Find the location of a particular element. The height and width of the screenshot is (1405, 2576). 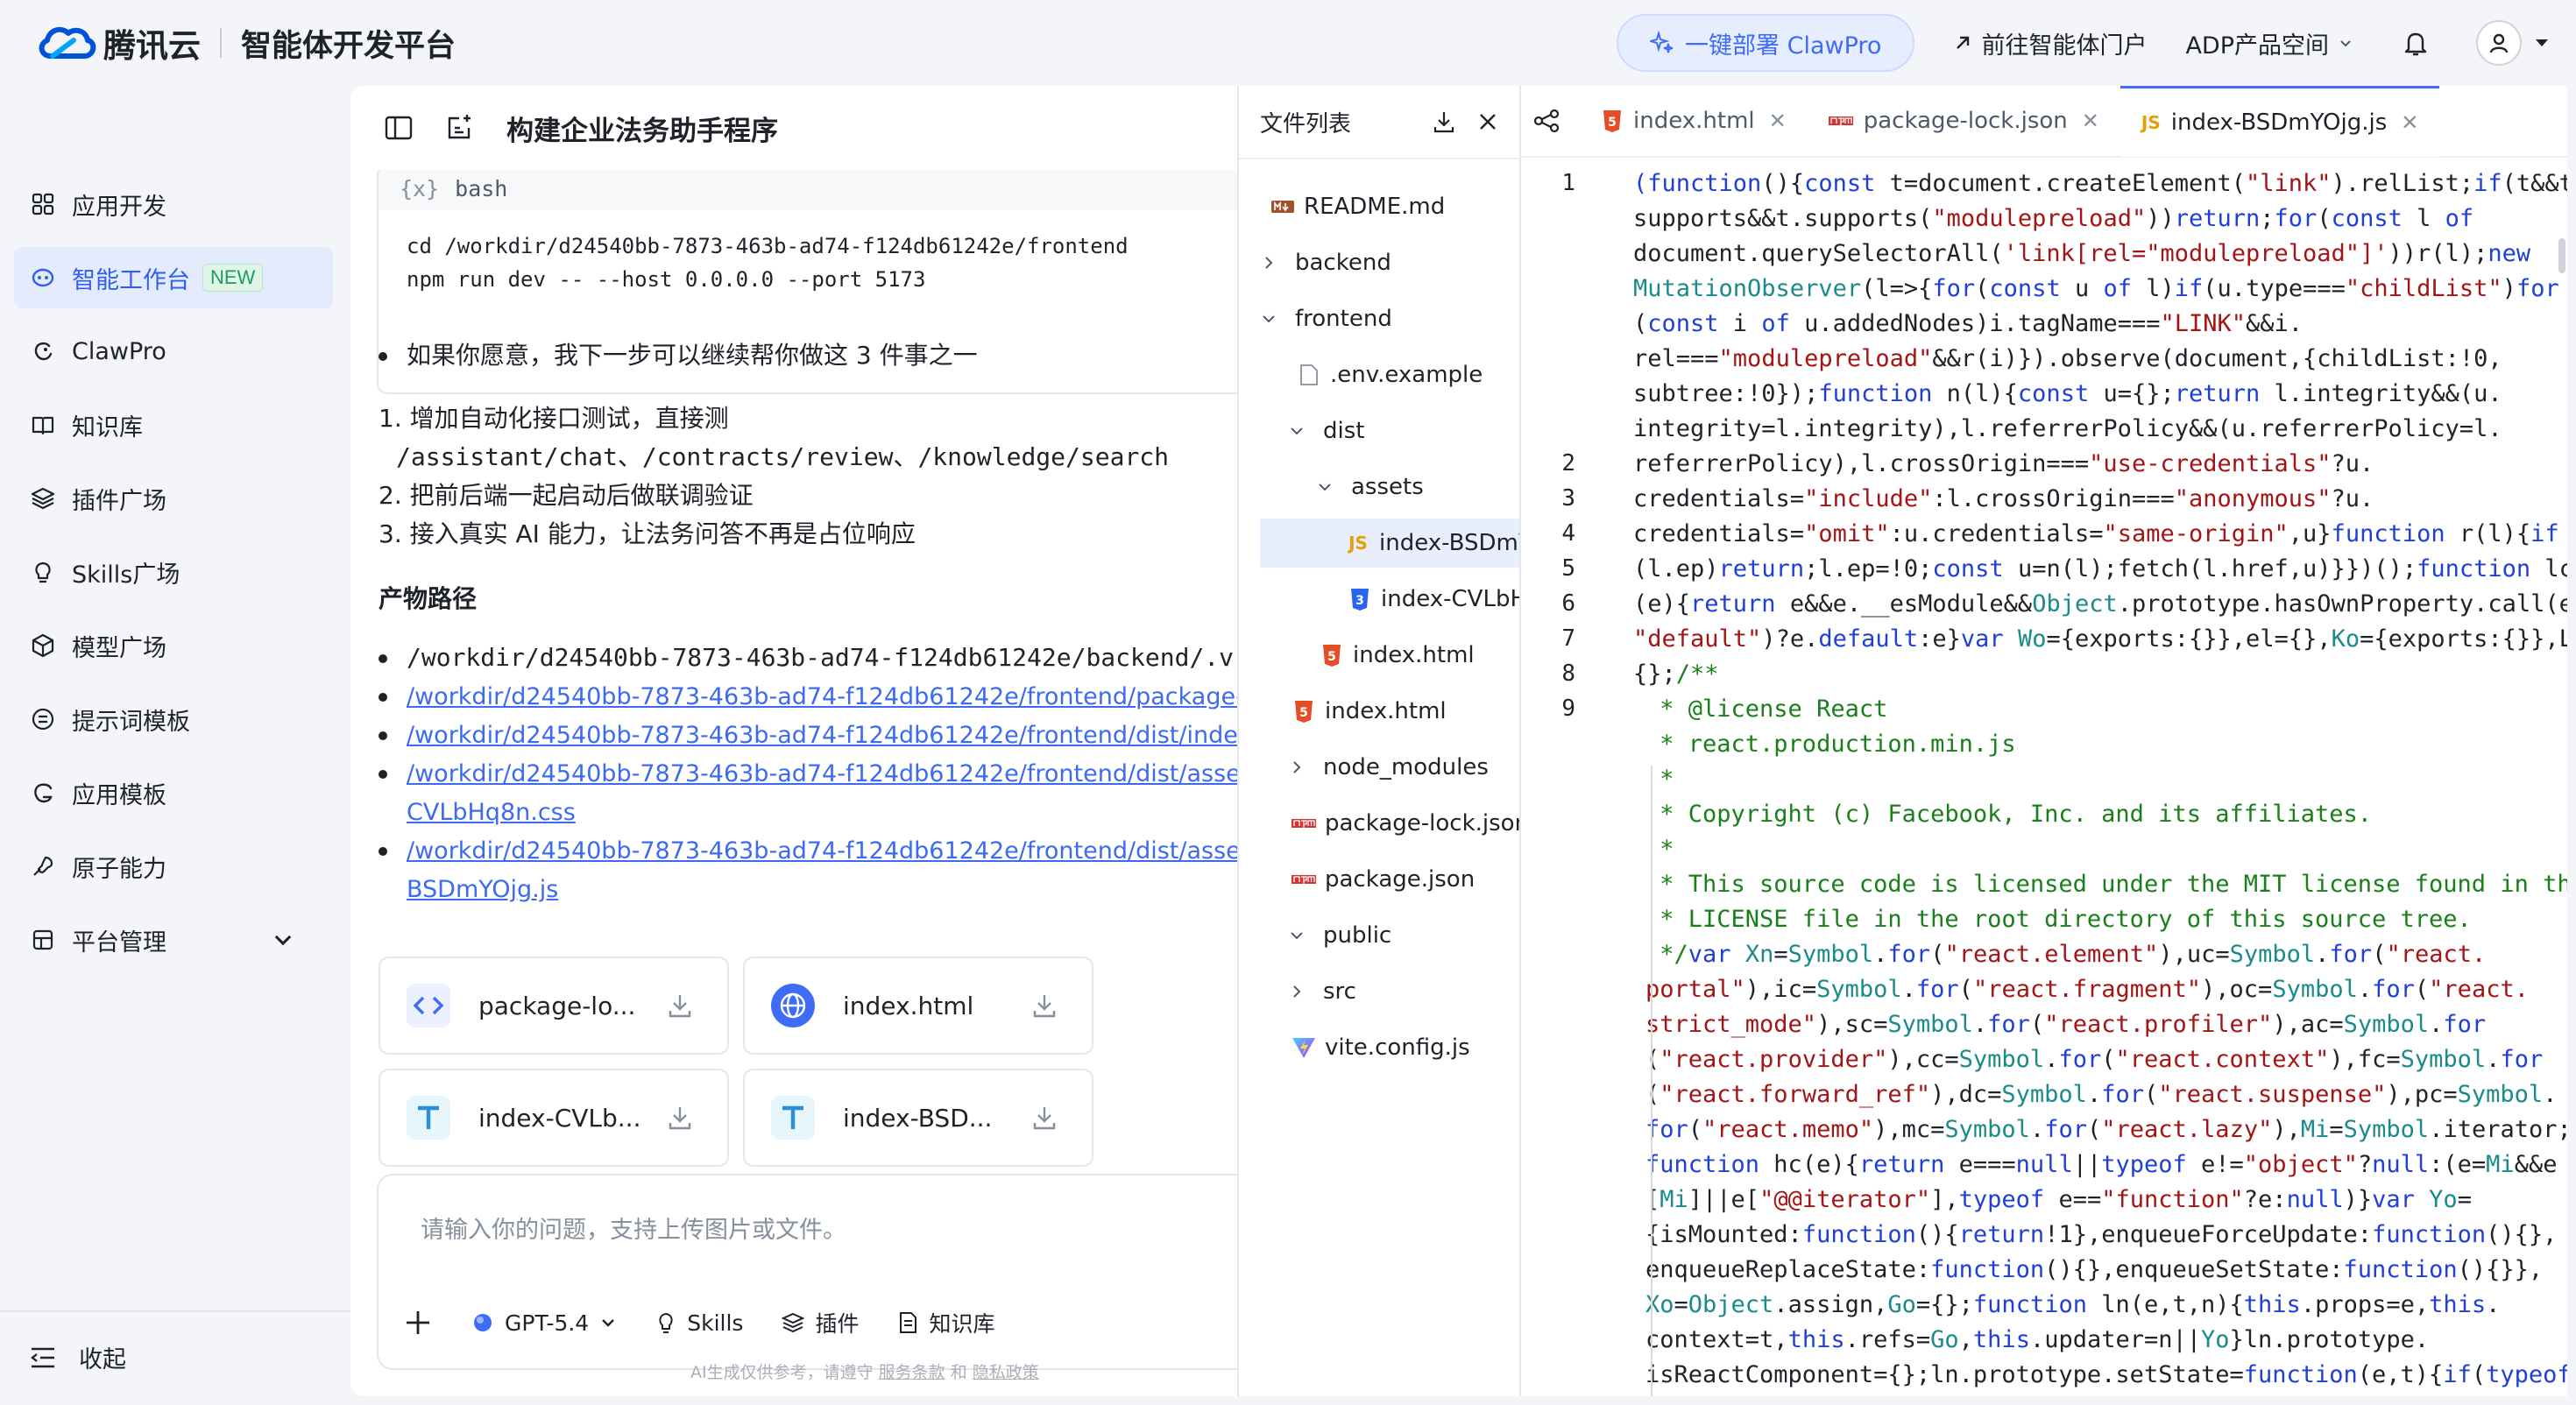

sidebar-item-app-templates: 应用模板 is located at coordinates (173, 792).